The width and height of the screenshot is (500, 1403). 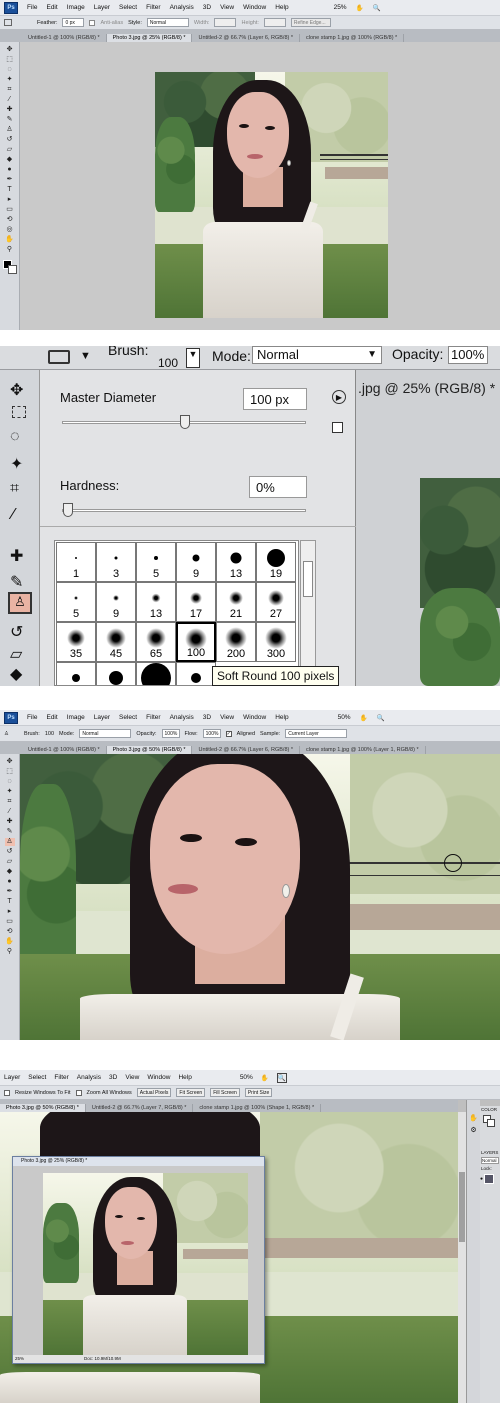 What do you see at coordinates (468, 355) in the screenshot?
I see `opacity-field: 100%` at bounding box center [468, 355].